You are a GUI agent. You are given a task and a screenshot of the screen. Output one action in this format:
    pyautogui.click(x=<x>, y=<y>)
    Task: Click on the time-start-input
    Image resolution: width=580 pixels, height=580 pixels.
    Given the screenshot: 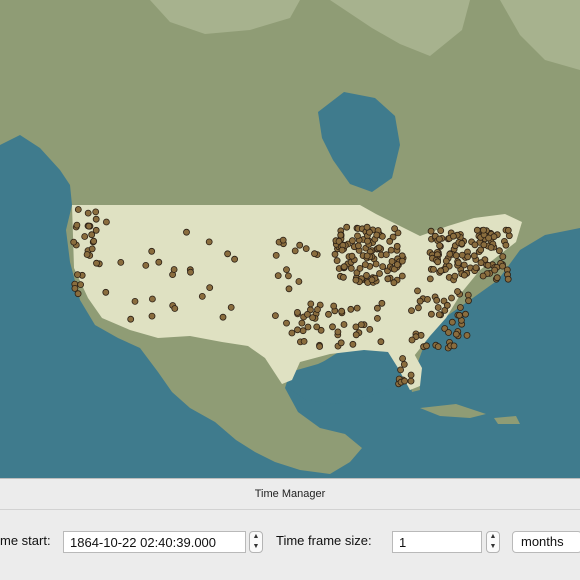 What is the action you would take?
    pyautogui.click(x=154, y=542)
    